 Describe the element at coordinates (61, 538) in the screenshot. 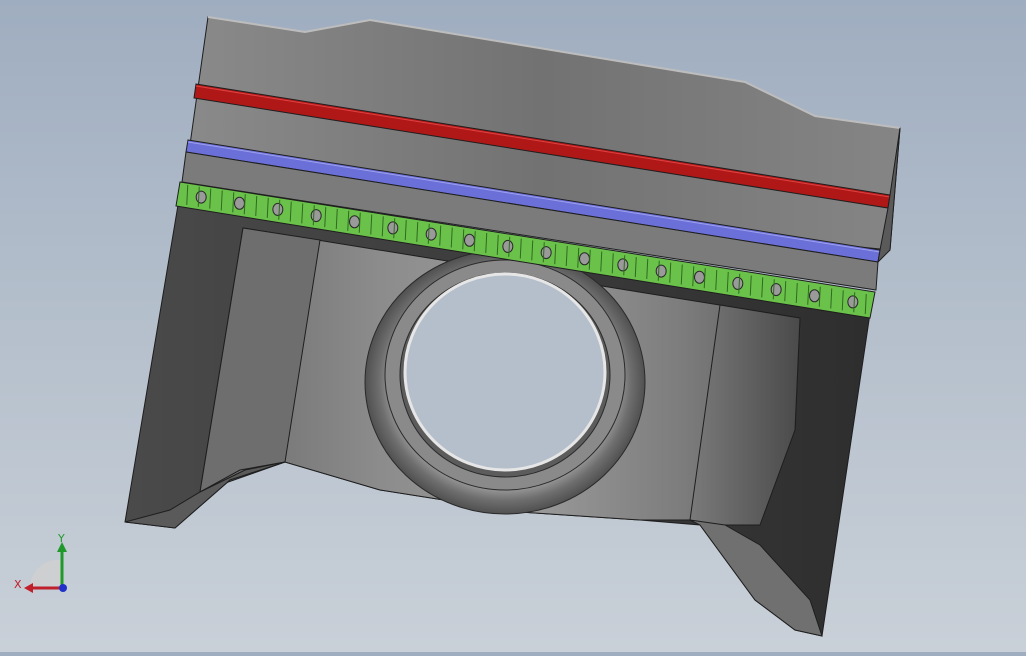

I see `y-axis-label: Y` at that location.